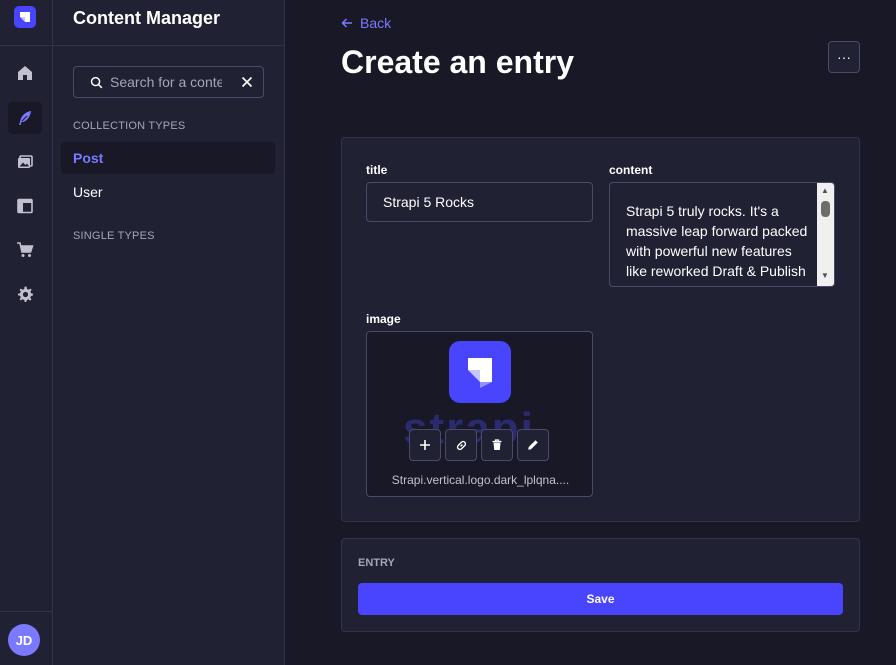 This screenshot has height=665, width=896. I want to click on edit-asset-button, so click(533, 445).